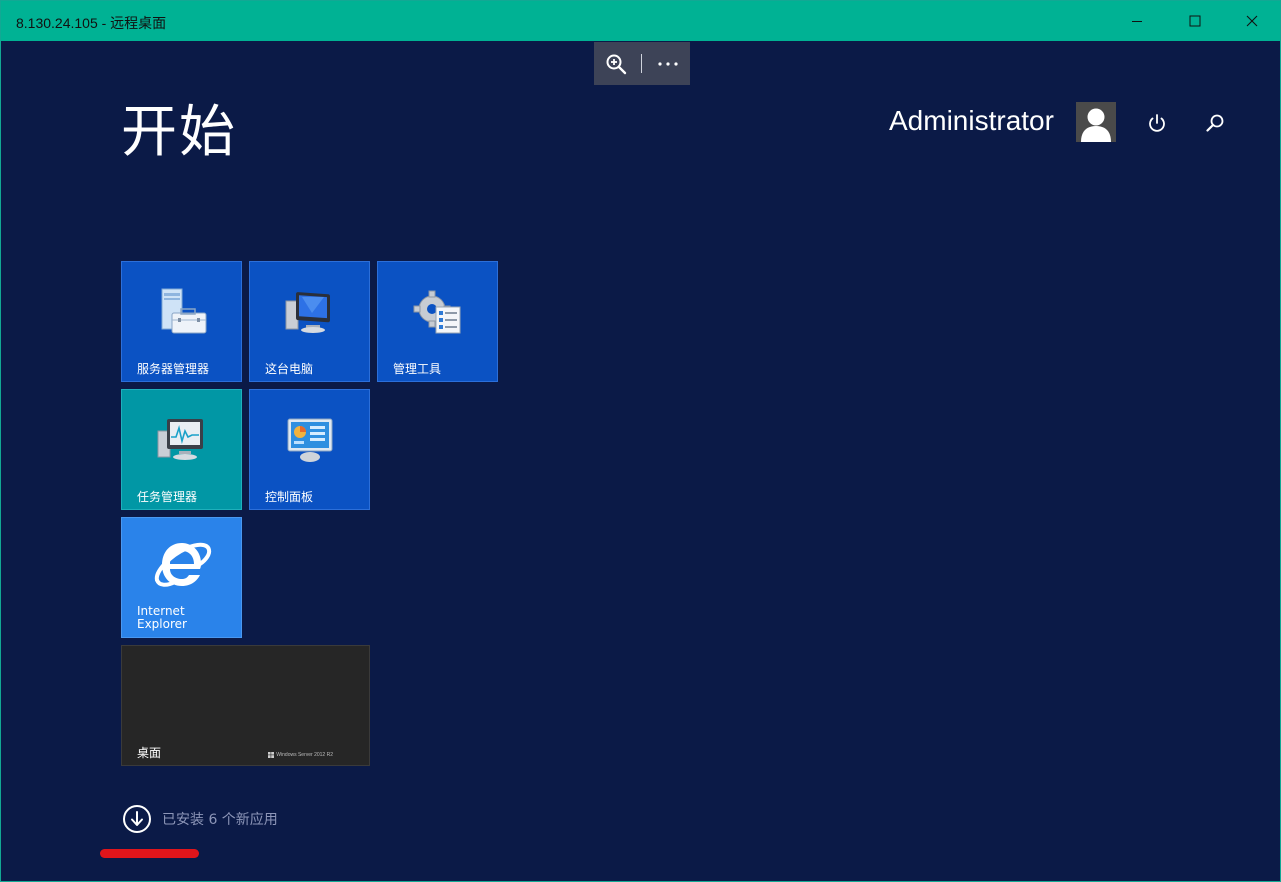 The width and height of the screenshot is (1281, 882). I want to click on rdp-connection-bar, so click(642, 63).